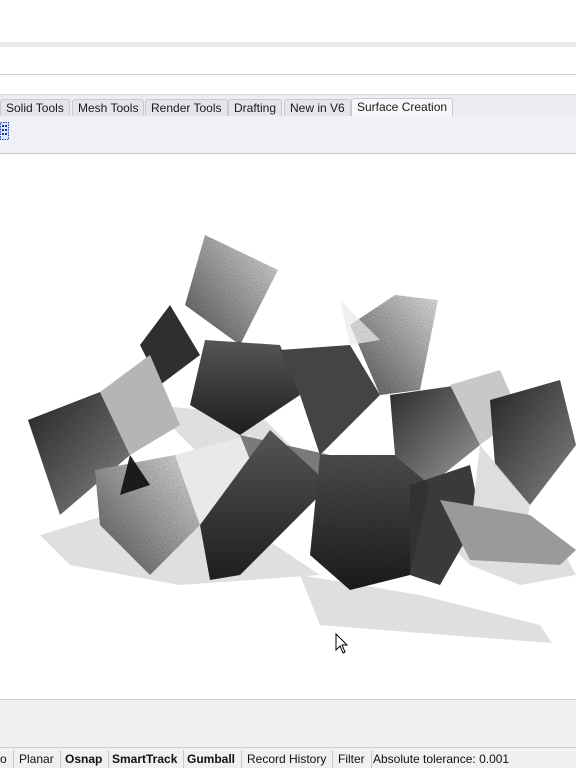 The image size is (576, 768). I want to click on status-osnap: Osnap, so click(84, 759).